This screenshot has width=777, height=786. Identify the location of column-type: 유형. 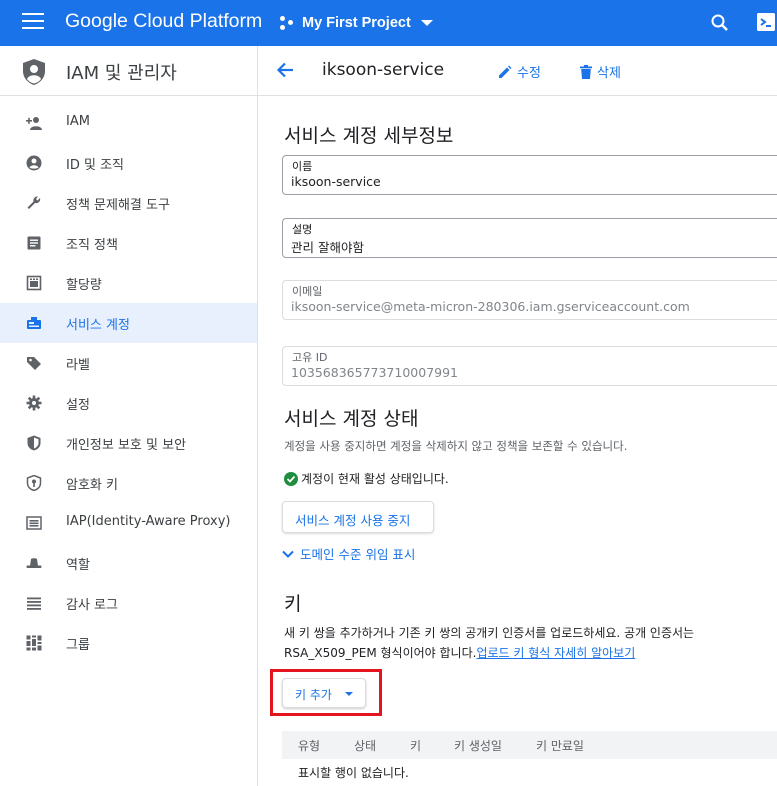
(309, 745).